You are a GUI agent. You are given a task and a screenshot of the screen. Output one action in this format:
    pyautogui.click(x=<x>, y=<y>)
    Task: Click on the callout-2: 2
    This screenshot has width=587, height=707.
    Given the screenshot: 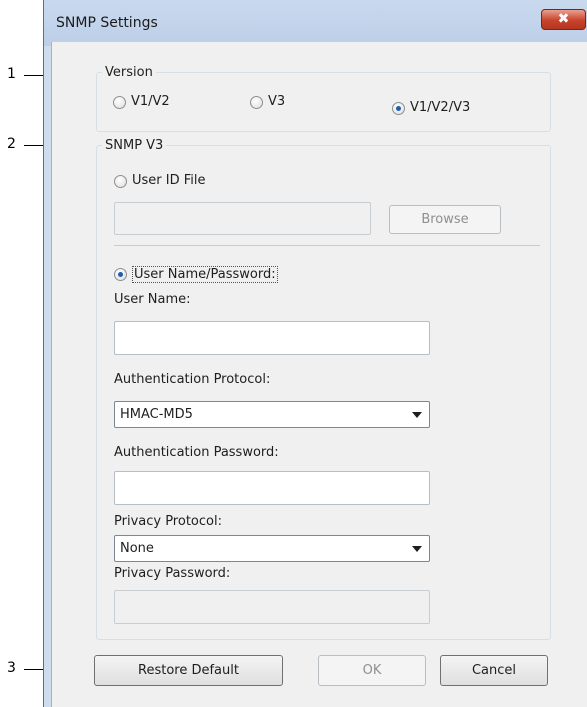 What is the action you would take?
    pyautogui.click(x=11, y=144)
    